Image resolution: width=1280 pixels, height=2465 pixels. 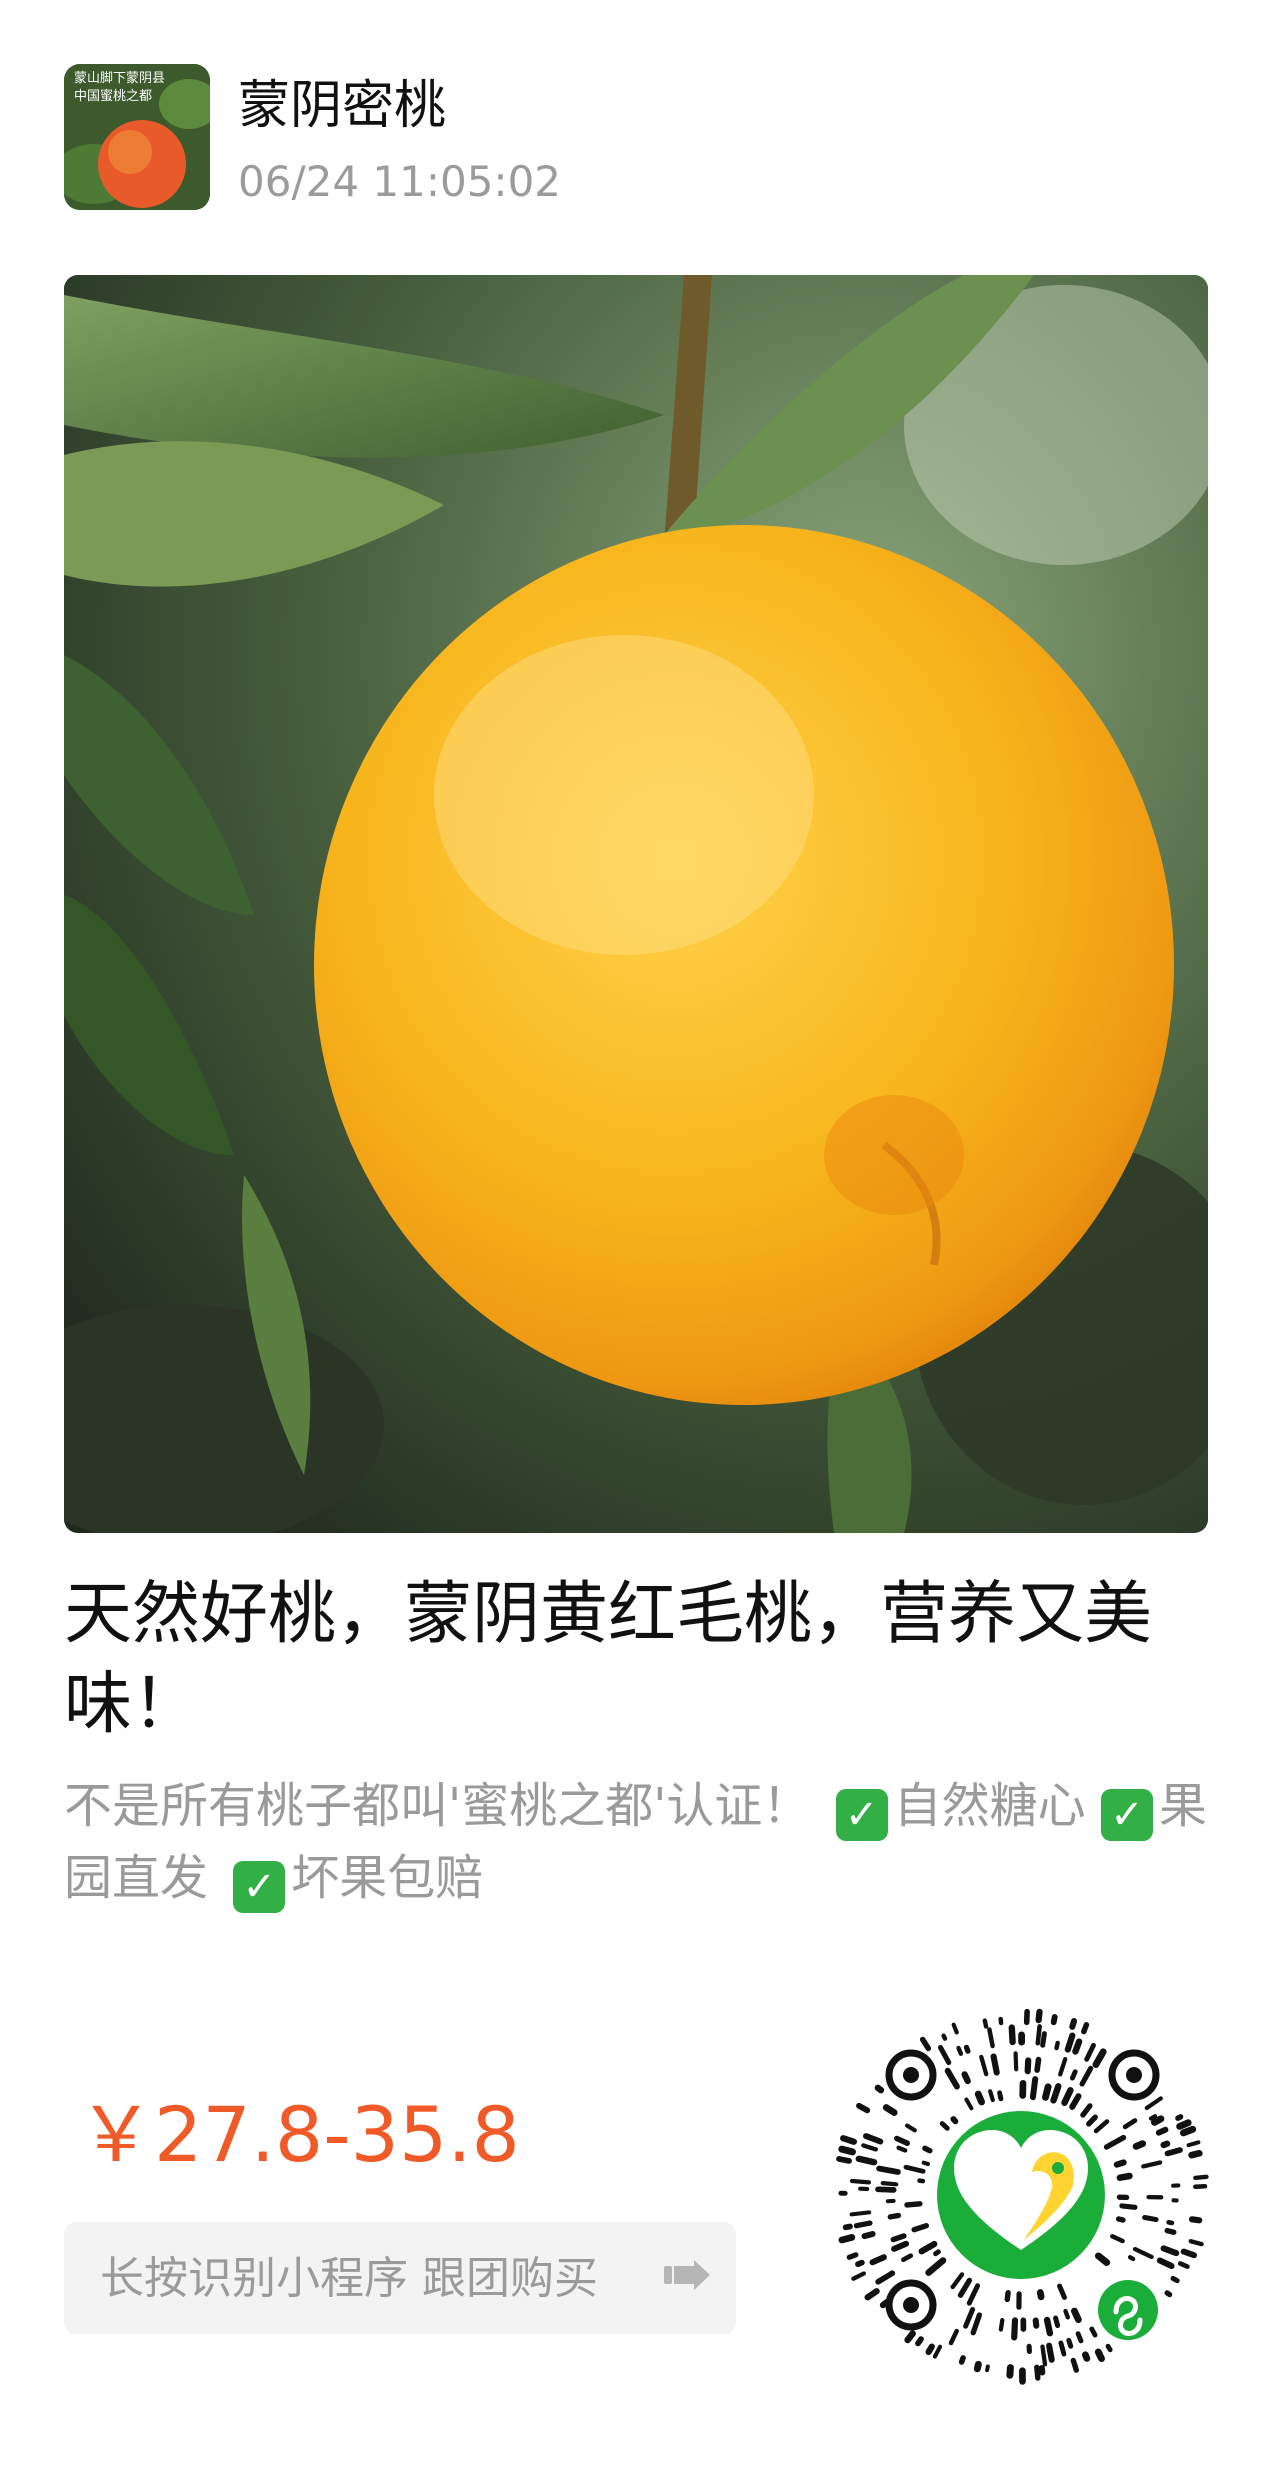 I want to click on feature-natural-sugar-heart: 自然糖心, so click(x=989, y=1806).